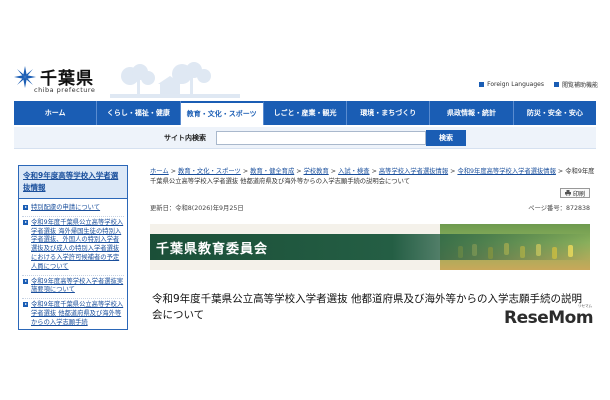 The height and width of the screenshot is (400, 610). What do you see at coordinates (559, 208) in the screenshot?
I see `page-number: ページ番号：872838` at bounding box center [559, 208].